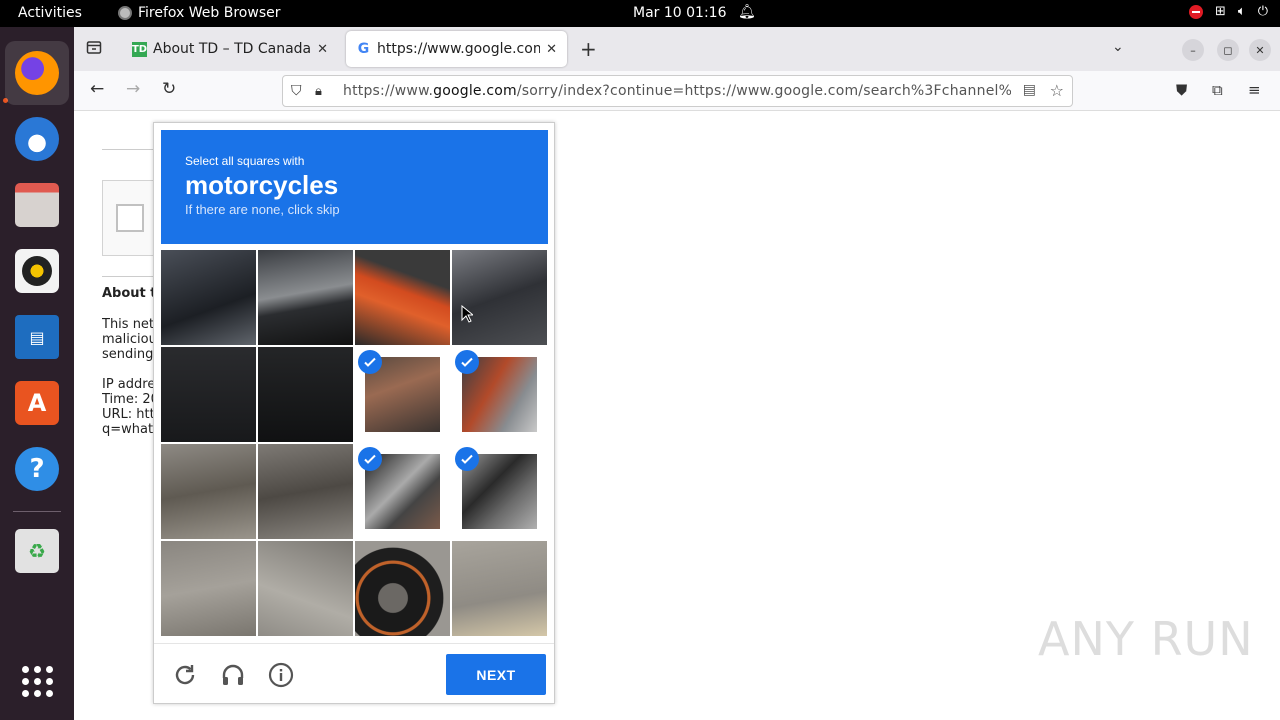 The height and width of the screenshot is (720, 1280). Describe the element at coordinates (1241, 11) in the screenshot. I see `volume-icon: 🔈︎` at that location.